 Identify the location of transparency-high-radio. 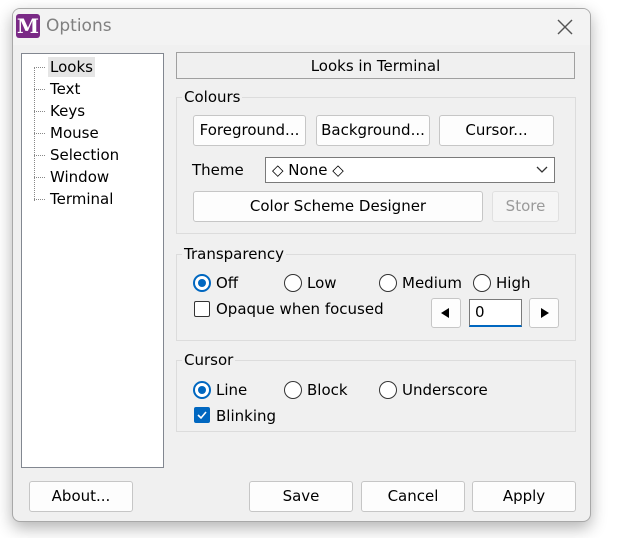
(482, 283).